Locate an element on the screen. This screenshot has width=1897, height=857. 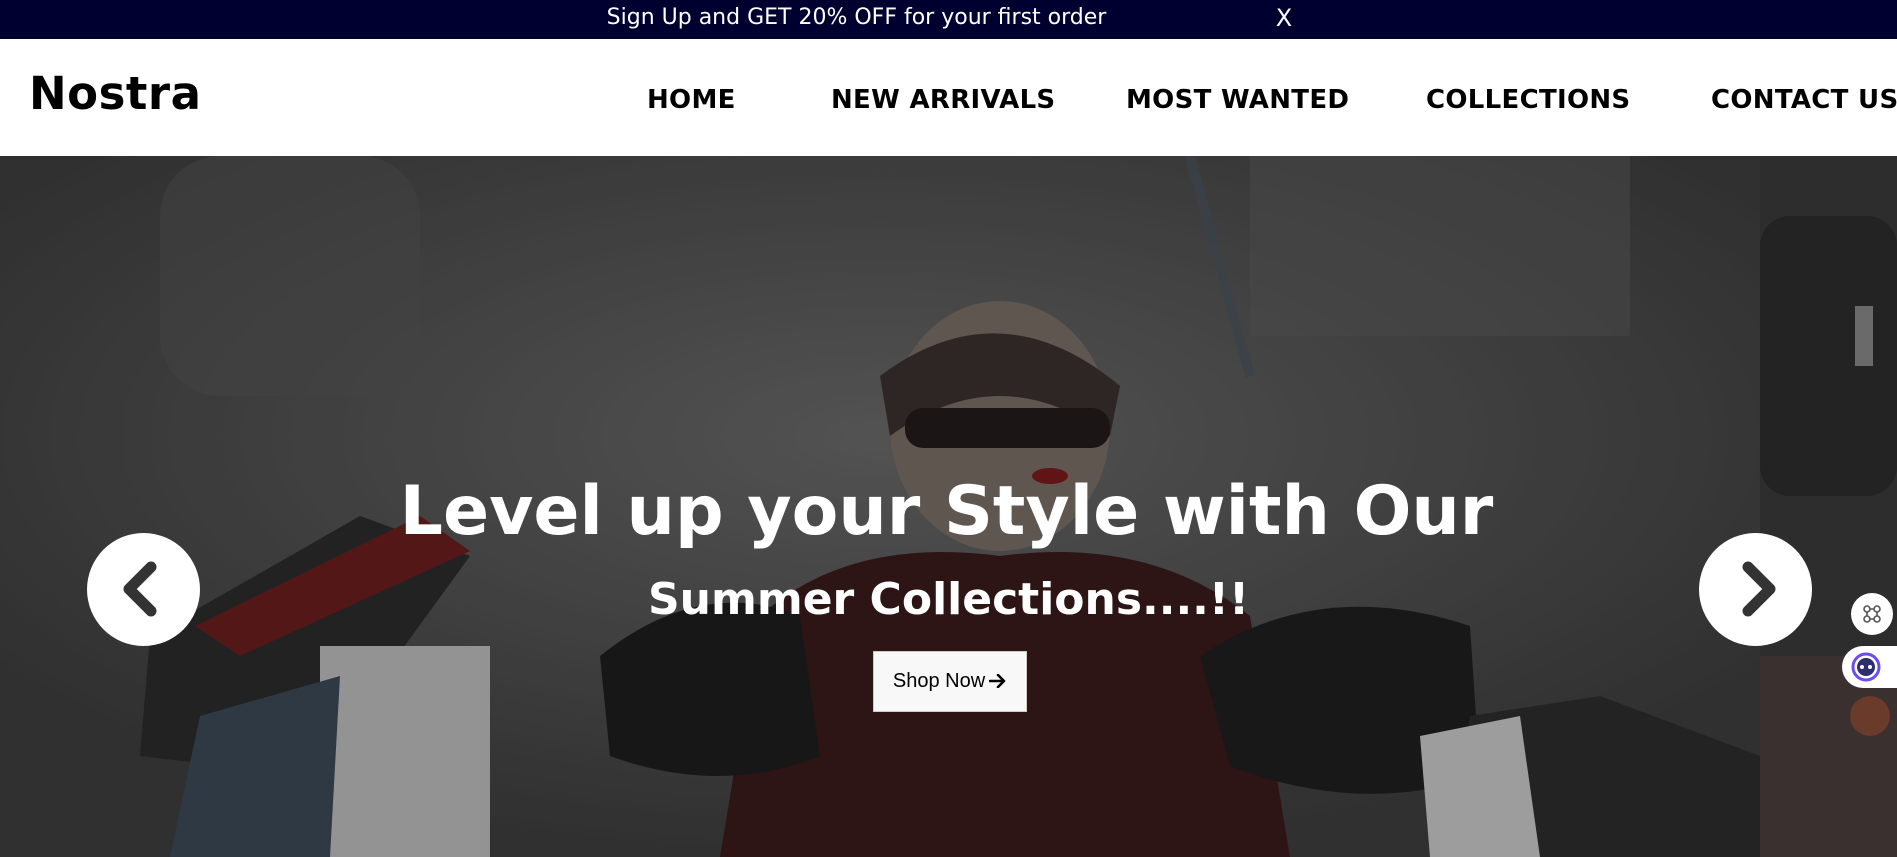
hero-subtitle: Summer Collections....!! is located at coordinates (948, 599).